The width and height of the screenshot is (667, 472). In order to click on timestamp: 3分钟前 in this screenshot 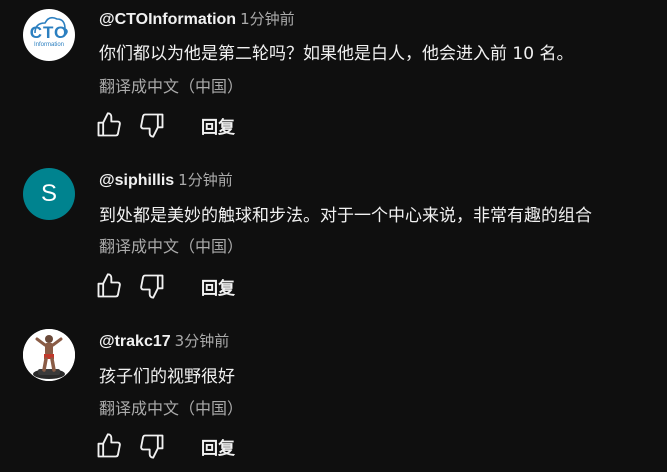, I will do `click(202, 341)`.